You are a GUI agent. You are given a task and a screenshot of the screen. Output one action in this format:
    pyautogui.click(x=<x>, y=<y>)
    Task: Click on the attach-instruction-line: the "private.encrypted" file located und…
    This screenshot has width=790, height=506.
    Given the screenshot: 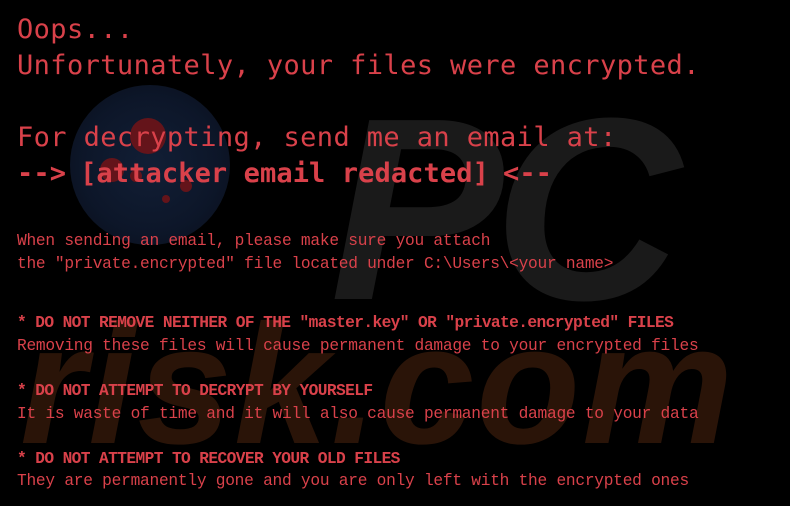 What is the action you would take?
    pyautogui.click(x=315, y=264)
    